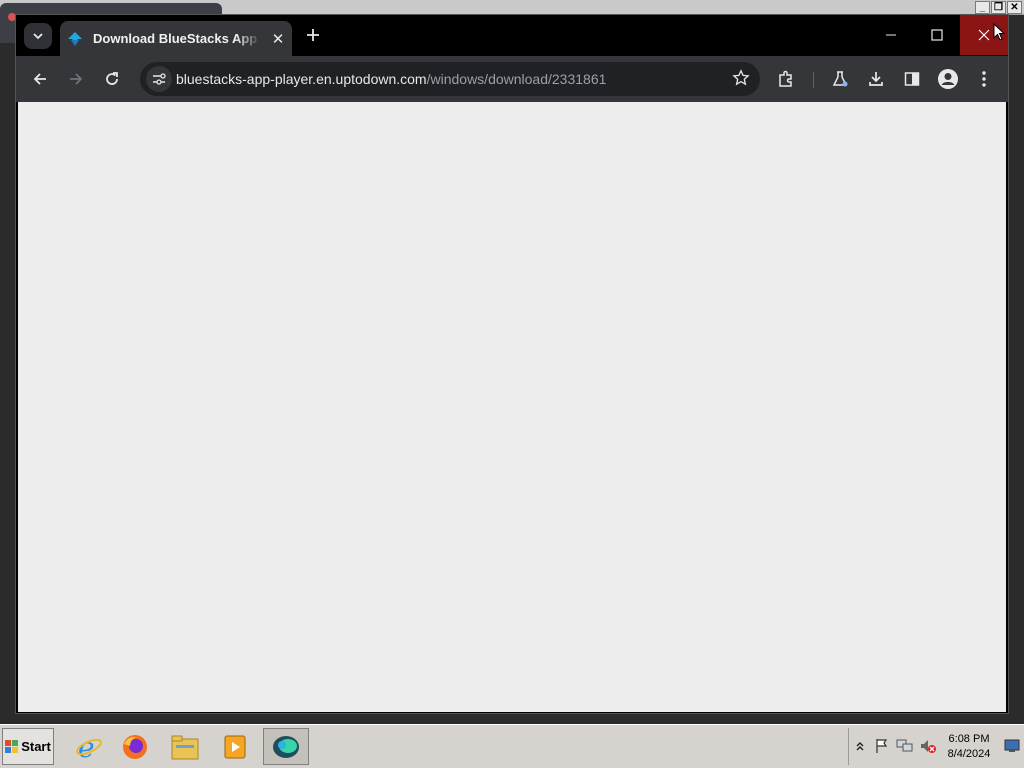  What do you see at coordinates (512, 746) in the screenshot?
I see `taskbar: Start e 6:08 PM 8/4/2024` at bounding box center [512, 746].